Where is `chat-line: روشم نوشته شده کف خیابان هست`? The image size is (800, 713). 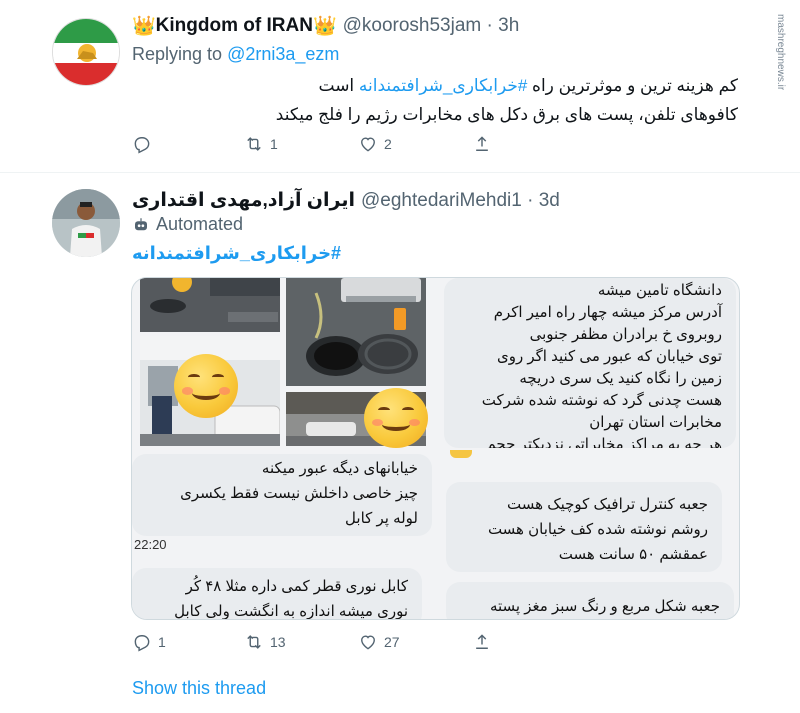 chat-line: روشم نوشته شده کف خیابان هست is located at coordinates (597, 529).